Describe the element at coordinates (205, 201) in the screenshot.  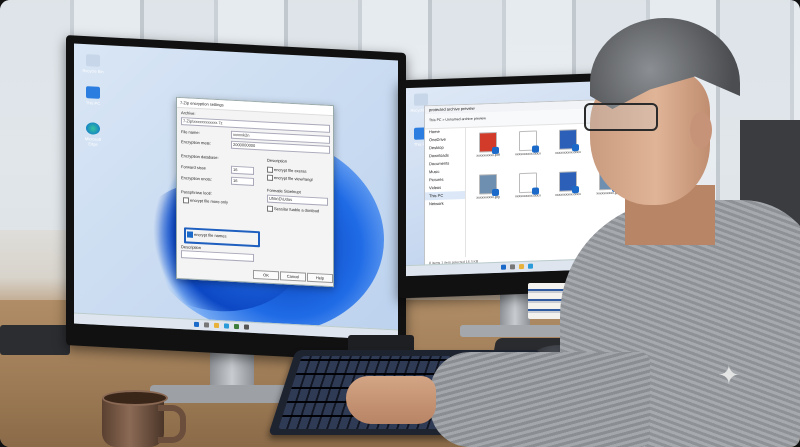
I see `option-encrypt-more-only: encrypt file more only` at that location.